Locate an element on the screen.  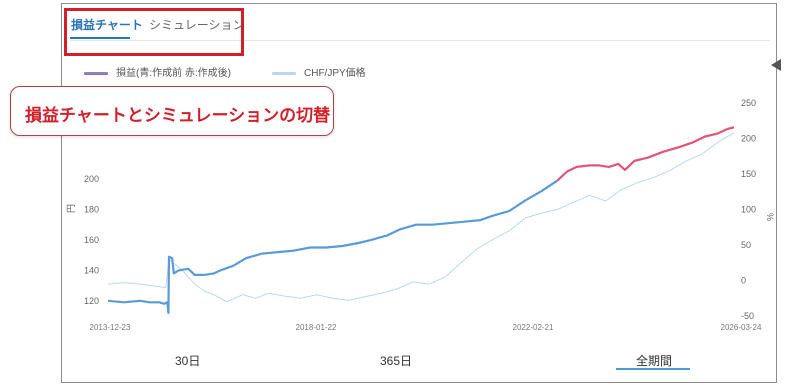
left-axis-tick: 200 is located at coordinates (91, 179).